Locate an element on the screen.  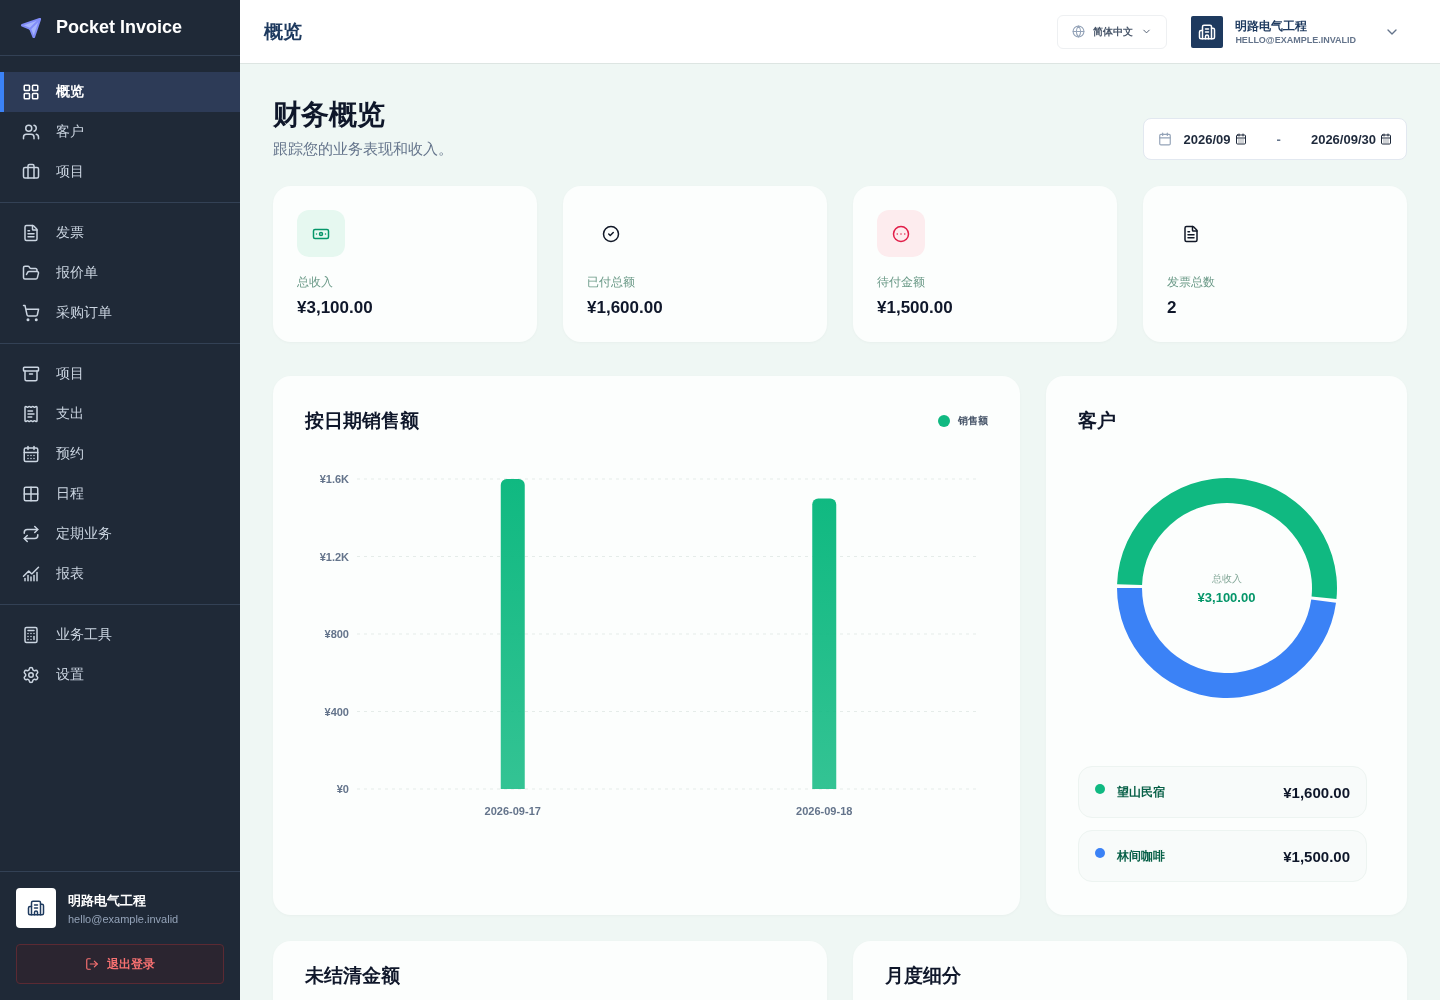
briefcase-icon is located at coordinates (31, 172).